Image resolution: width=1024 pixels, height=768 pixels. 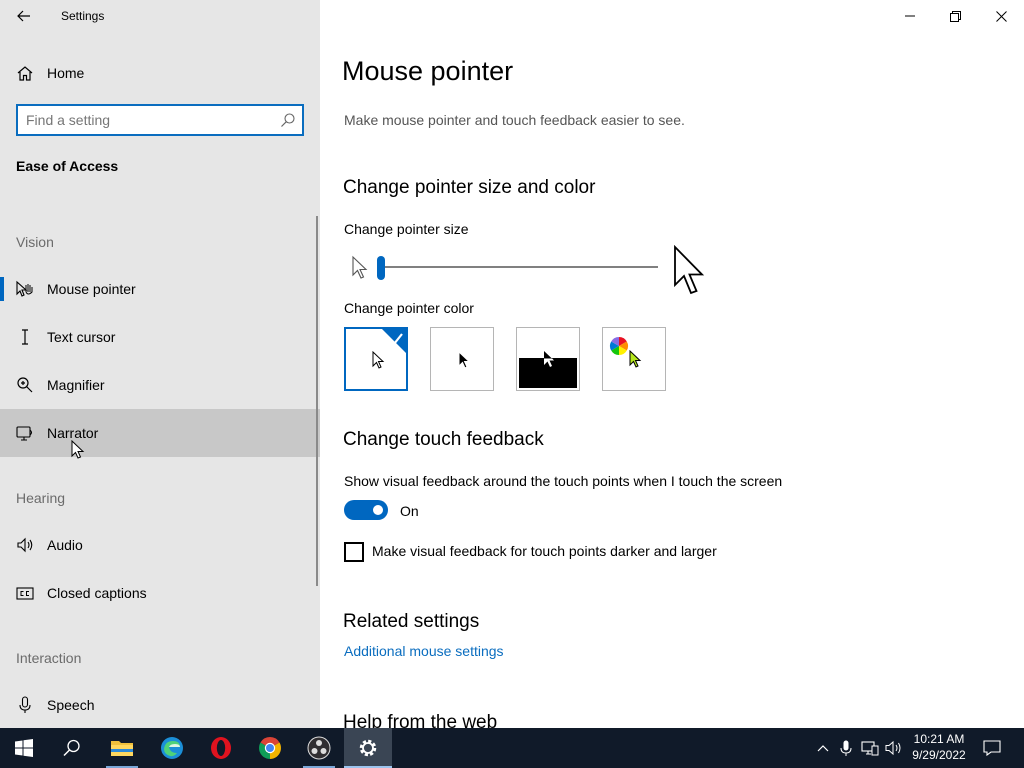 What do you see at coordinates (160, 385) in the screenshot?
I see `sidebar-item-magnifier: Magnifier` at bounding box center [160, 385].